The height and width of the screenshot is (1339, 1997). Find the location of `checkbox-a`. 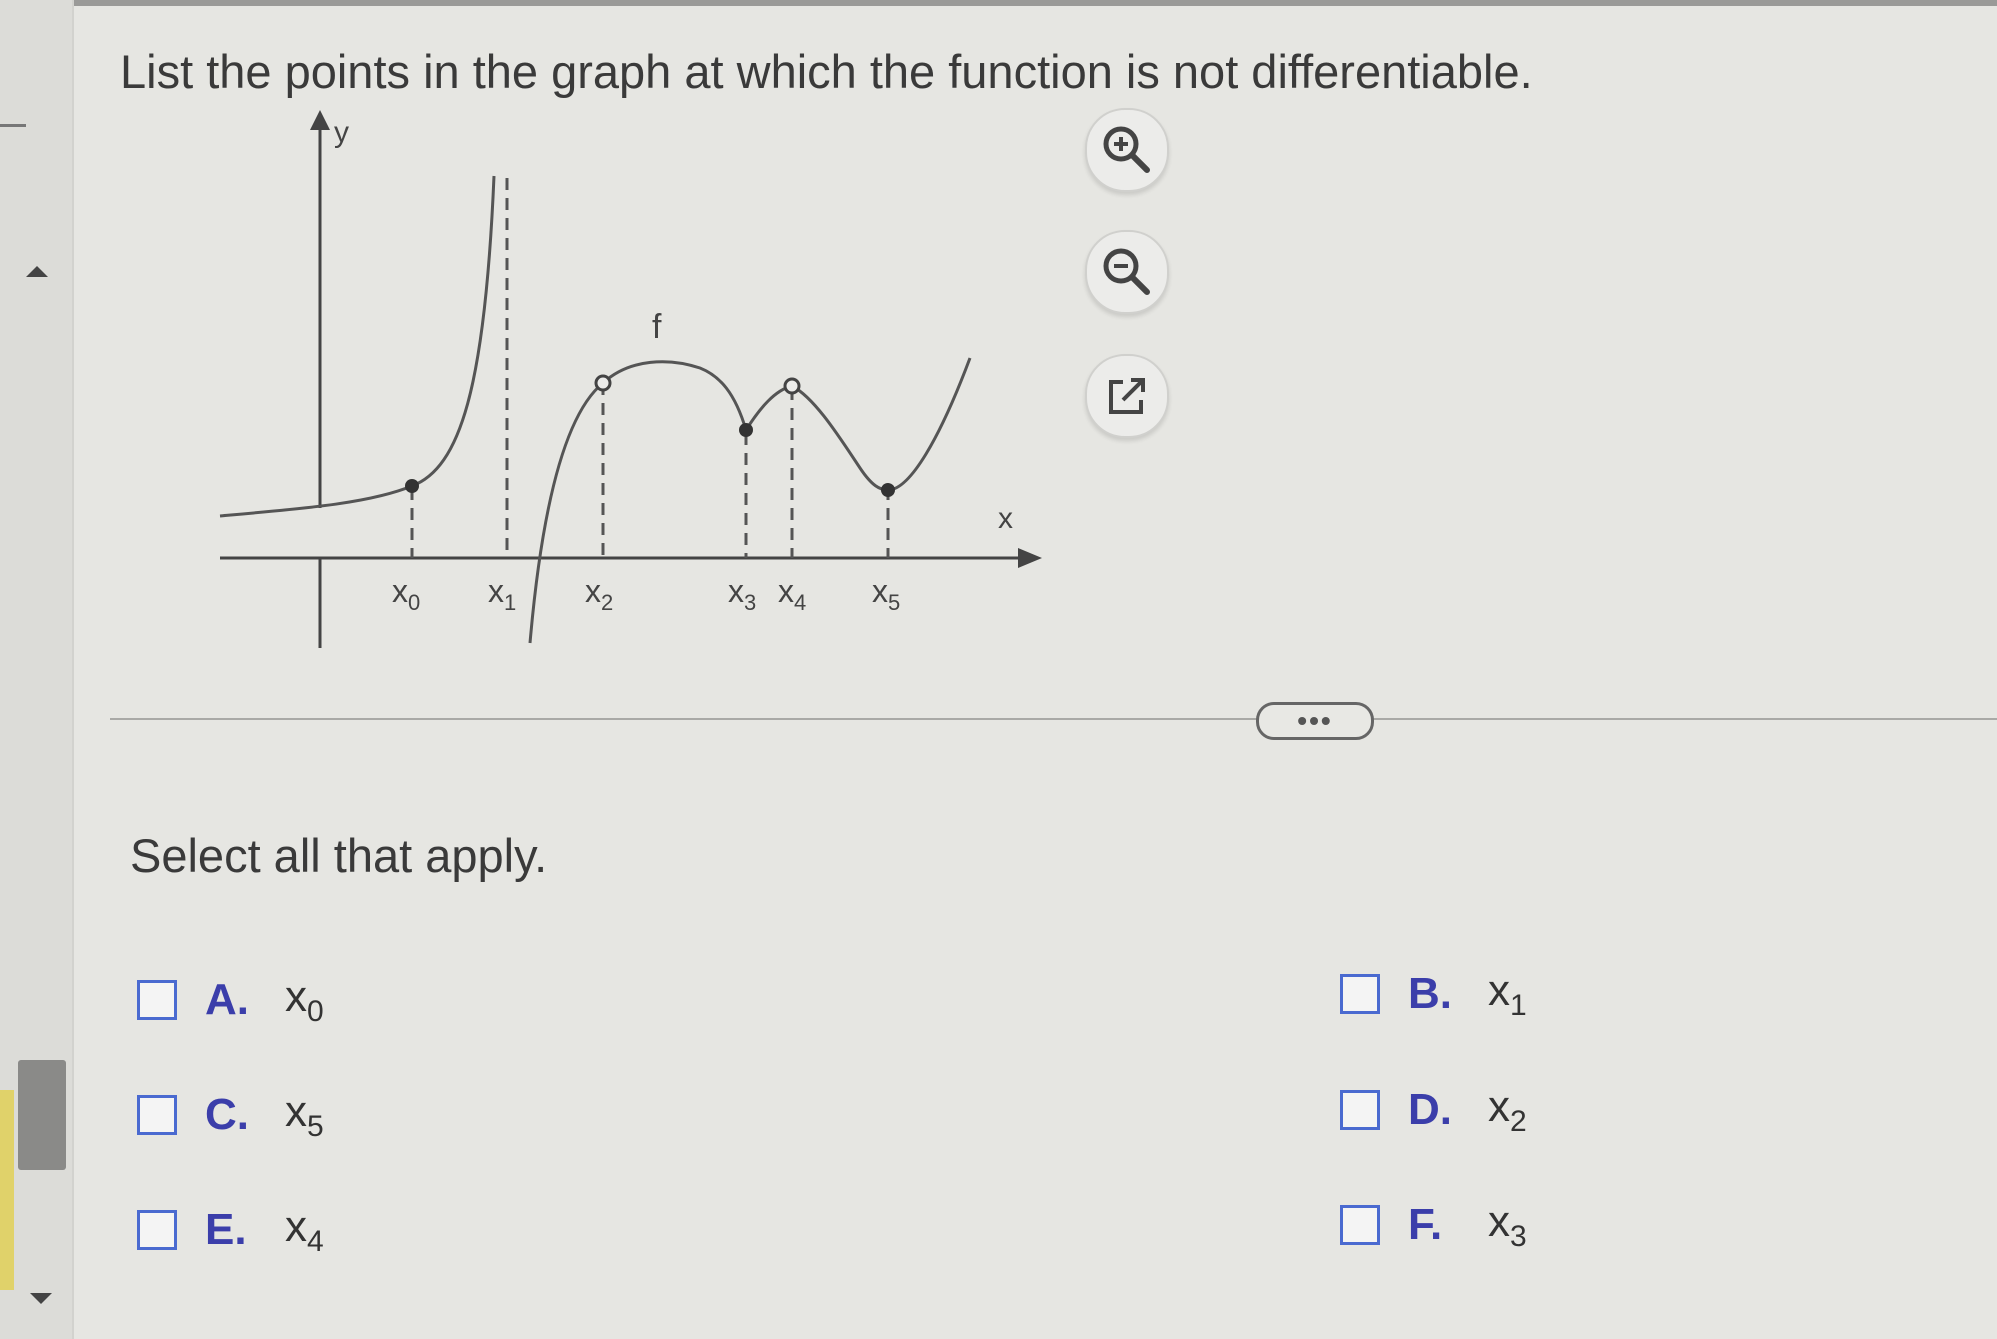

checkbox-a is located at coordinates (157, 1000).